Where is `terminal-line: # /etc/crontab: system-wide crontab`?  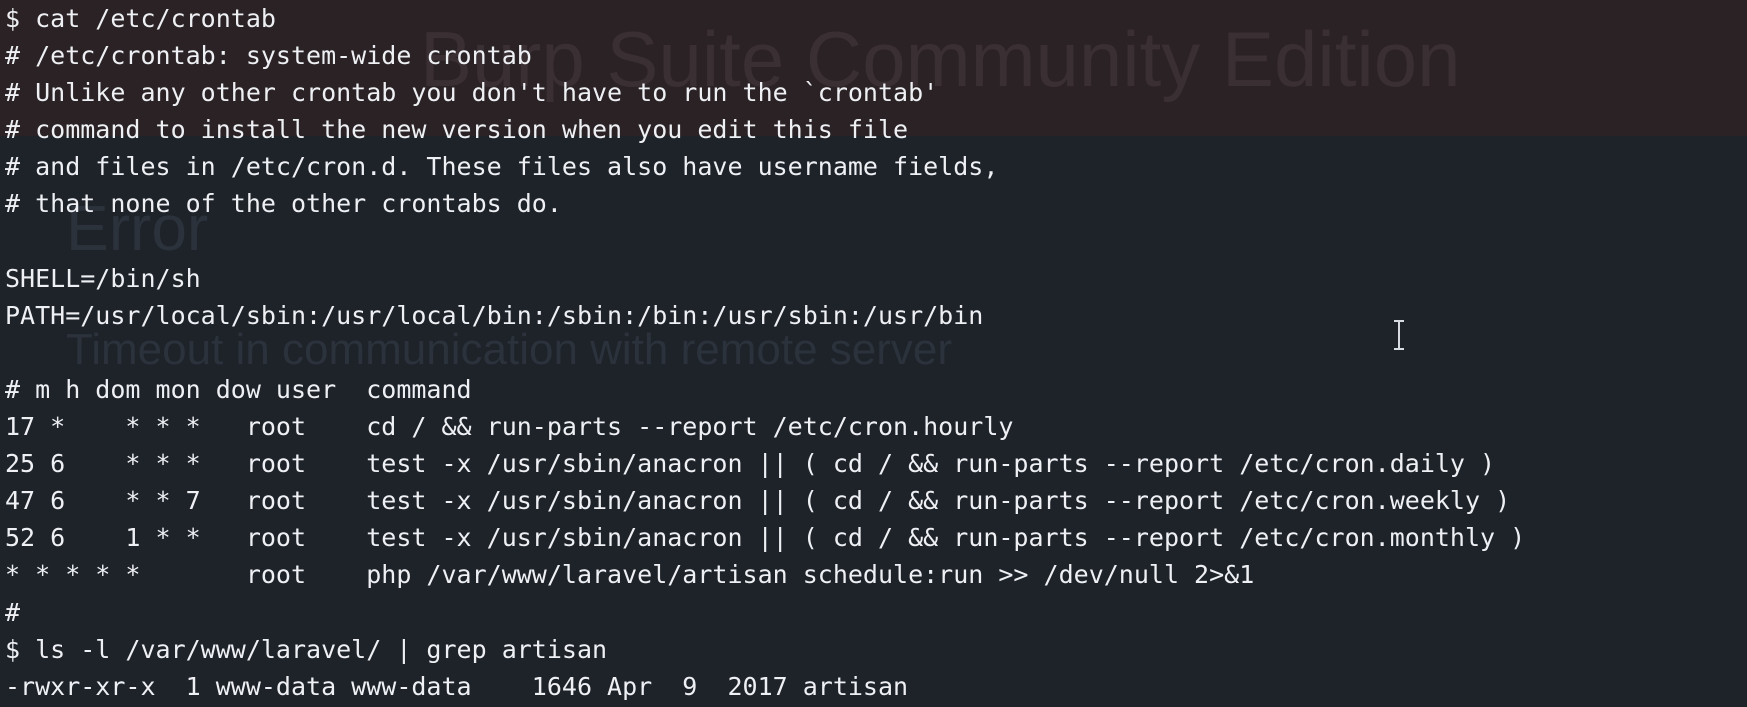
terminal-line: # /etc/crontab: system-wide crontab is located at coordinates (268, 56).